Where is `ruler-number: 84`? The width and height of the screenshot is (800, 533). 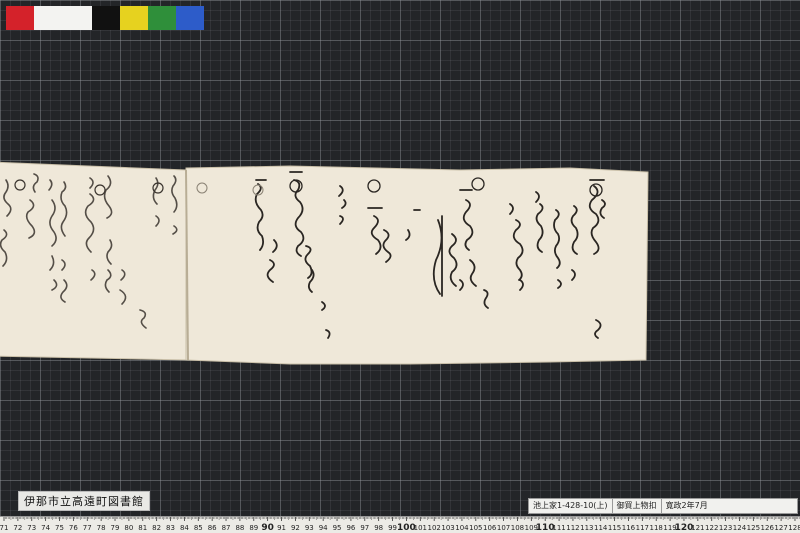
ruler-number: 84 is located at coordinates (184, 528).